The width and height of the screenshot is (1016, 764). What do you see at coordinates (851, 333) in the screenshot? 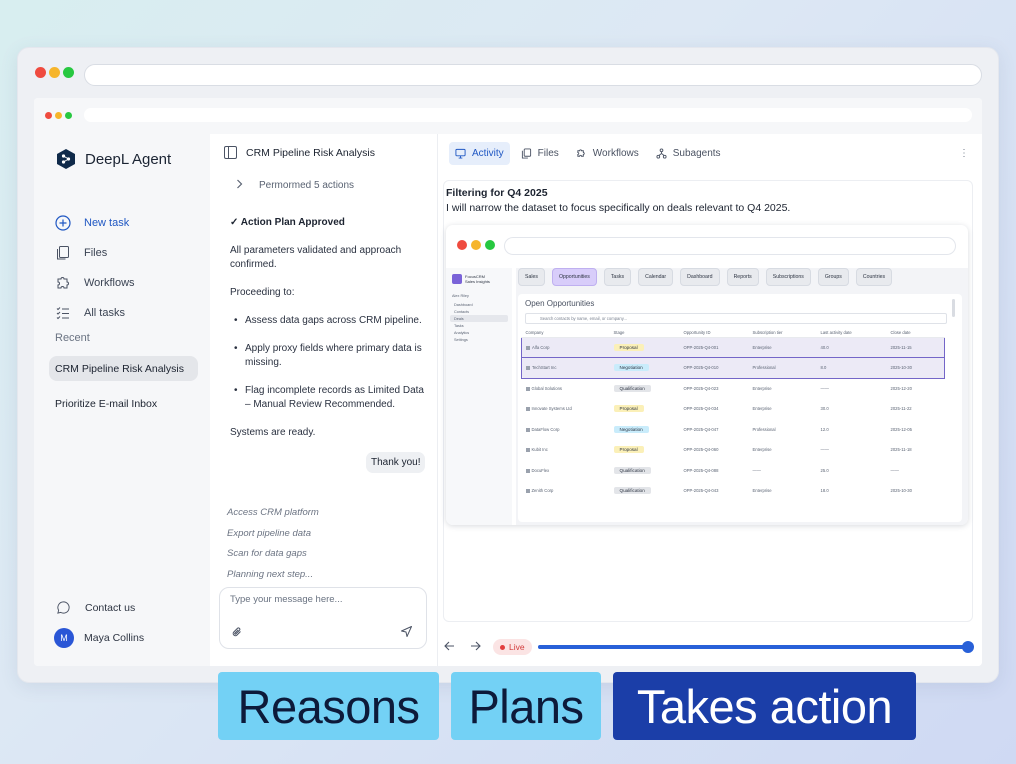
I see `column-header: Last activity date` at bounding box center [851, 333].